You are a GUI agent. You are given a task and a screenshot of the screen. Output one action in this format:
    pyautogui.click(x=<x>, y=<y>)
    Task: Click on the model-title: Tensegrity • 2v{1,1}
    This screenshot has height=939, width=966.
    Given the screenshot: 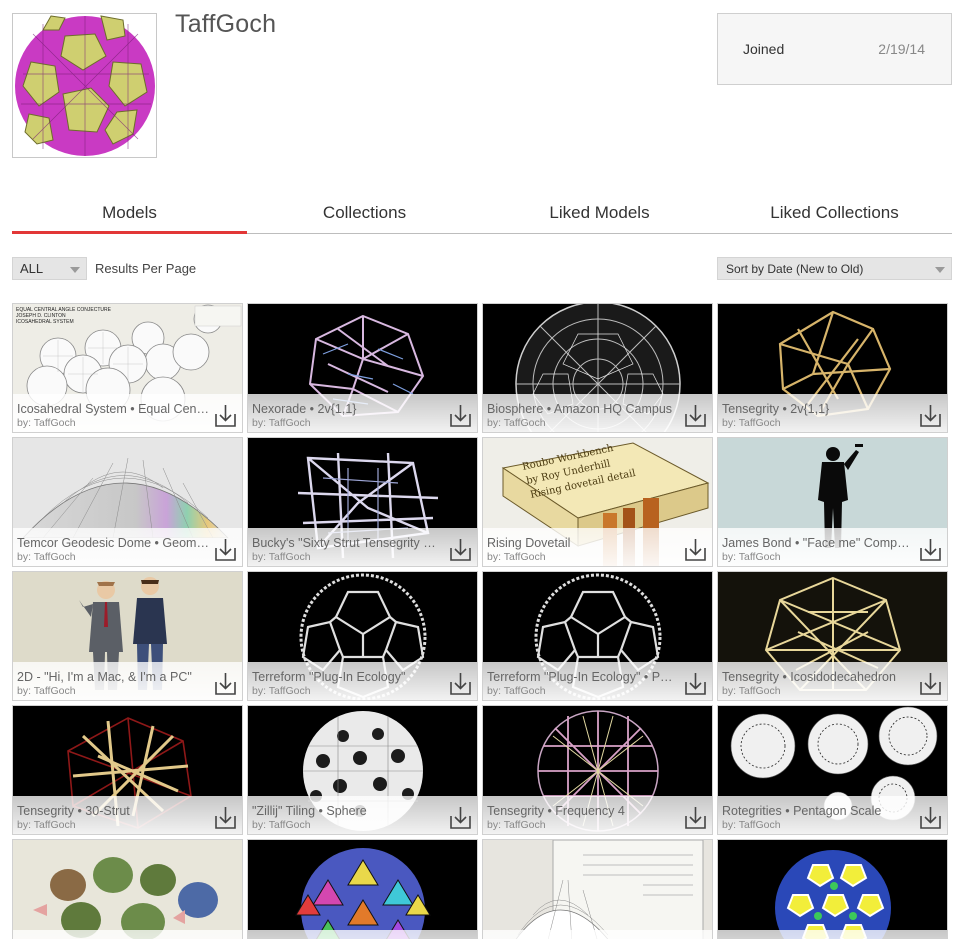 What is the action you would take?
    pyautogui.click(x=776, y=409)
    